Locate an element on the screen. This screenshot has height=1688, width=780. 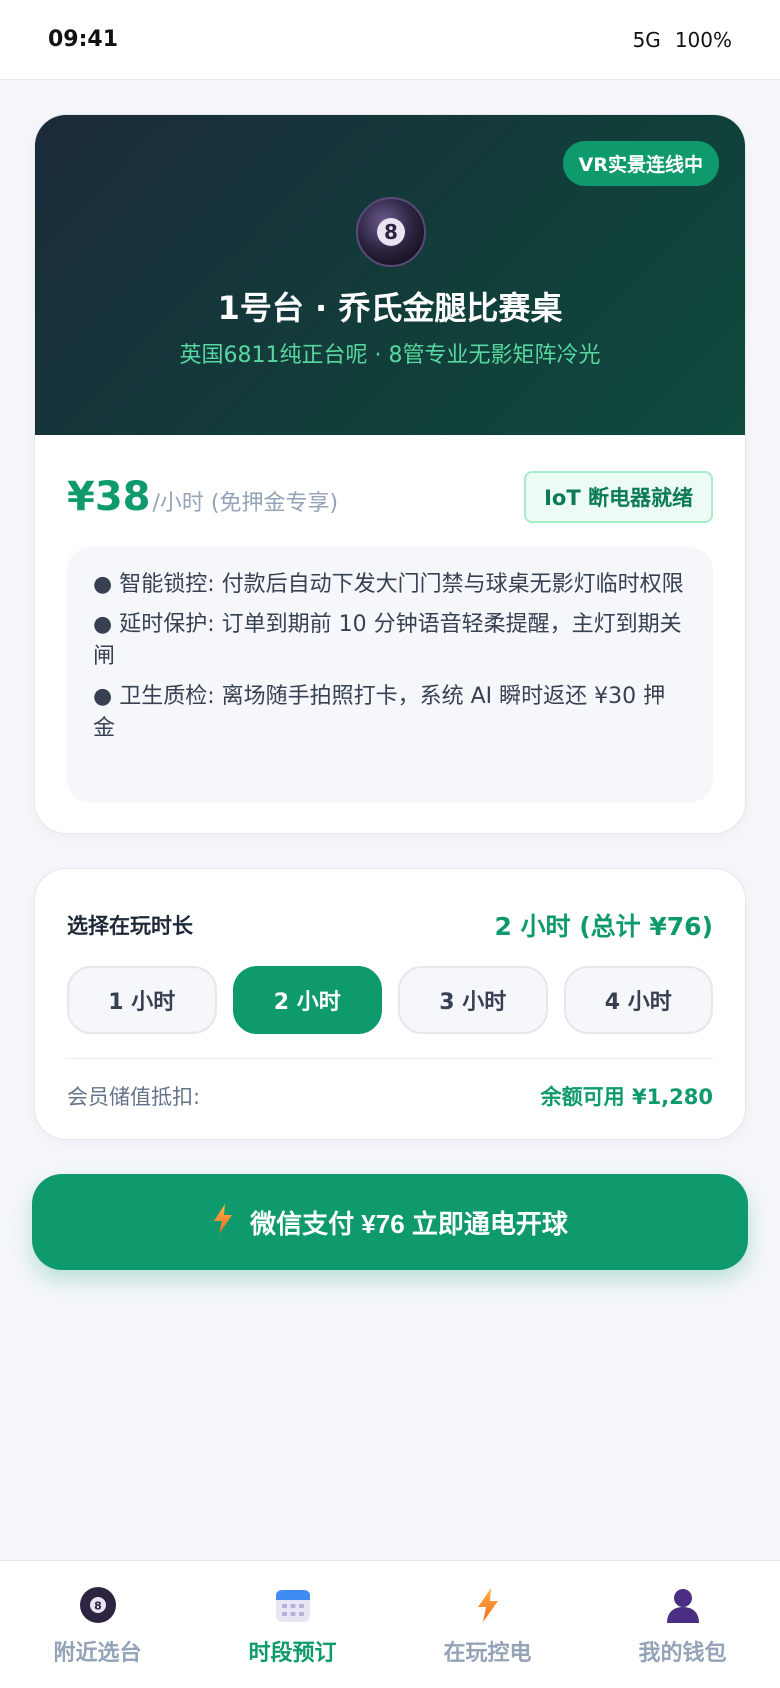
status-indicators: 5G 100% is located at coordinates (682, 40).